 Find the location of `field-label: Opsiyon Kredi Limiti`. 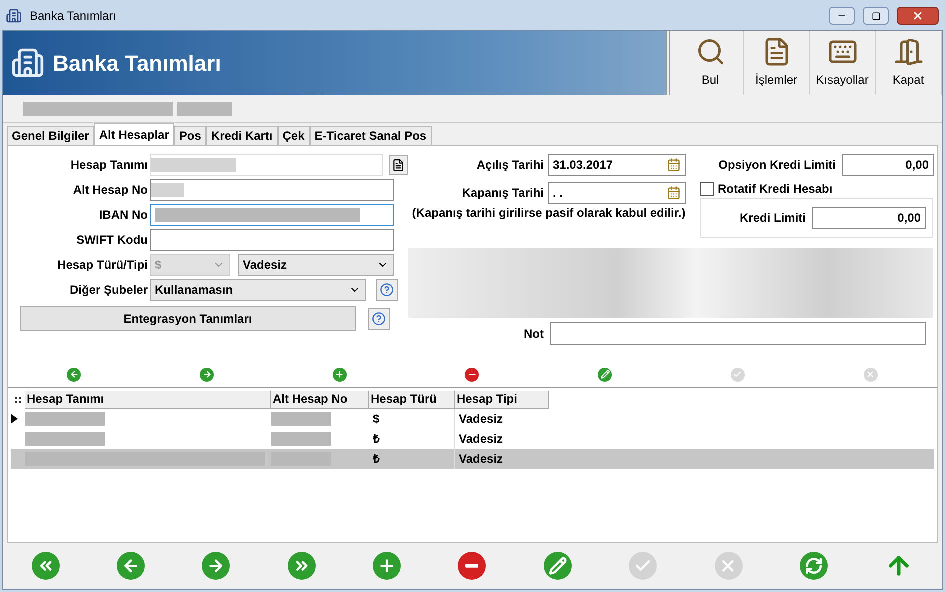

field-label: Opsiyon Kredi Limiti is located at coordinates (777, 165).